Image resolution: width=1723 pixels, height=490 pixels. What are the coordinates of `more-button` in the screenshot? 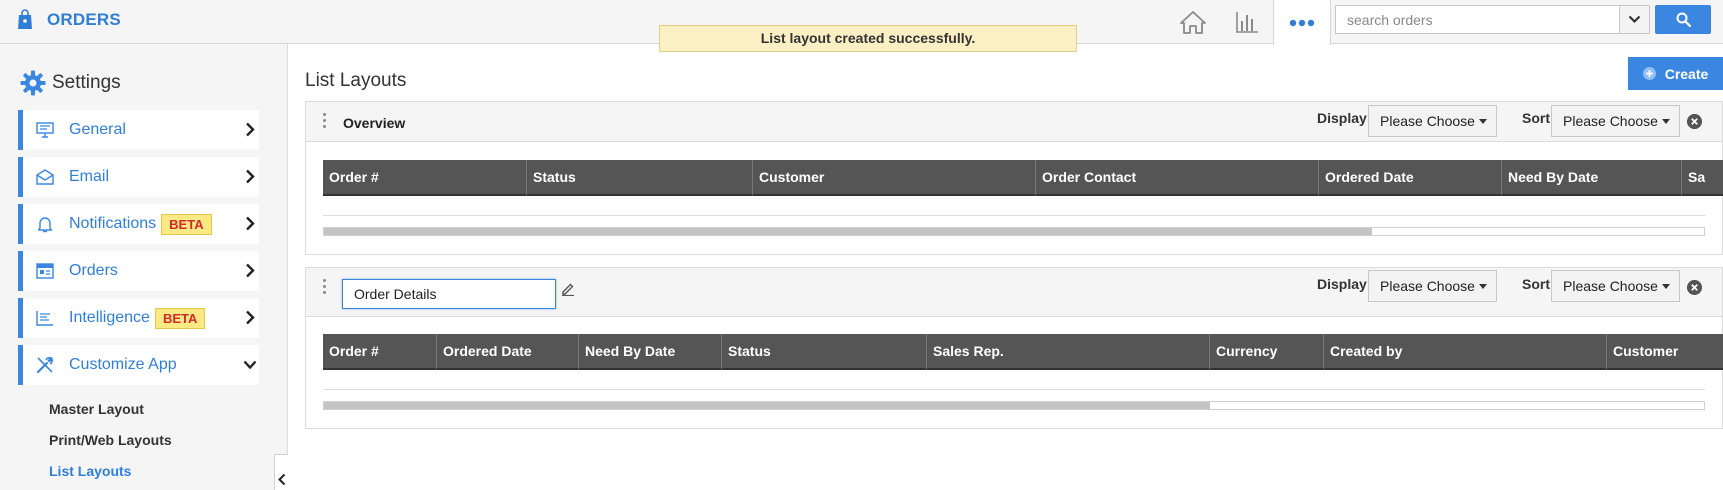 It's located at (1302, 22).